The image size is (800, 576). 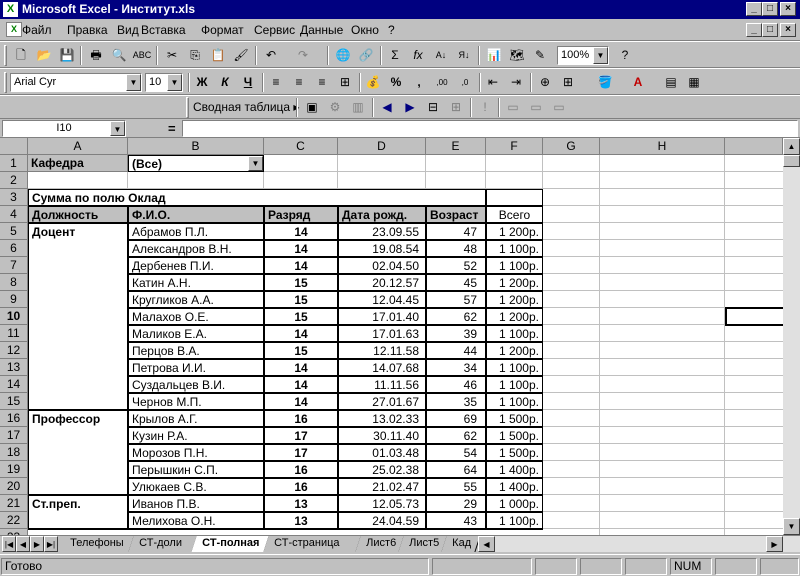 I want to click on filter-dropdown-arrow-icon: ▼, so click(x=255, y=163).